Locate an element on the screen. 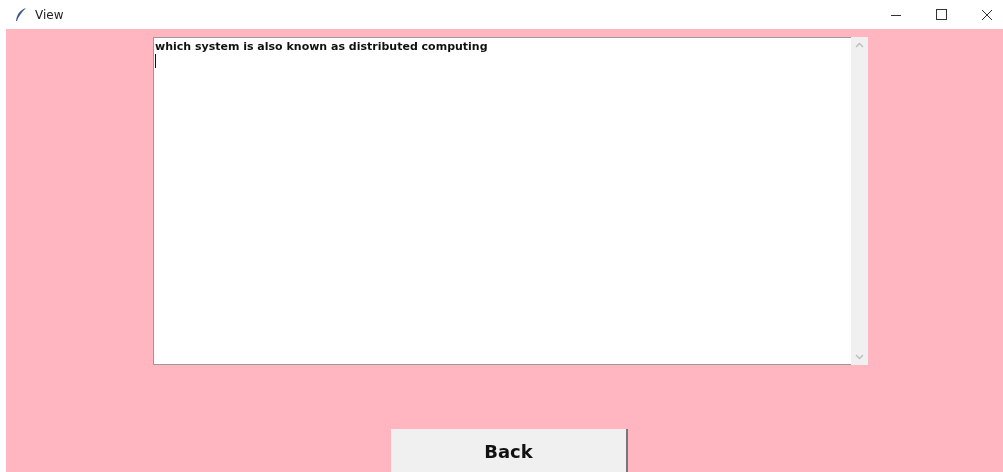 The image size is (1003, 472). maximize-icon is located at coordinates (941, 14).